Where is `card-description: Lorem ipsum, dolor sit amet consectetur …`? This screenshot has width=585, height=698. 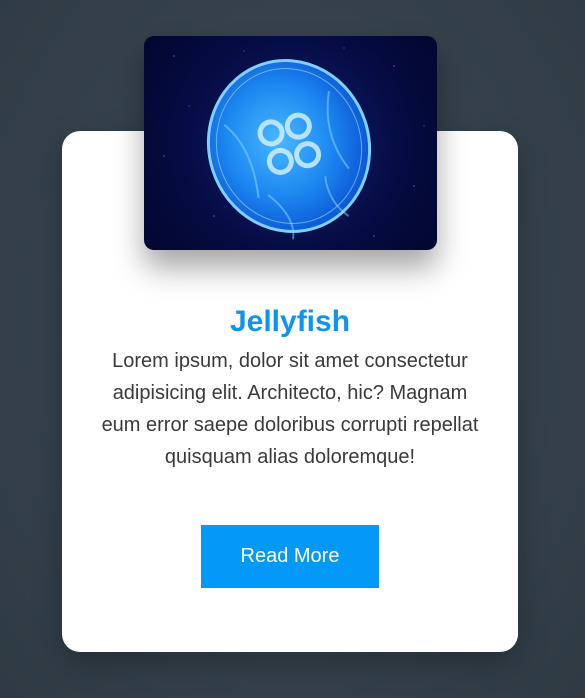 card-description: Lorem ipsum, dolor sit amet consectetur … is located at coordinates (290, 409).